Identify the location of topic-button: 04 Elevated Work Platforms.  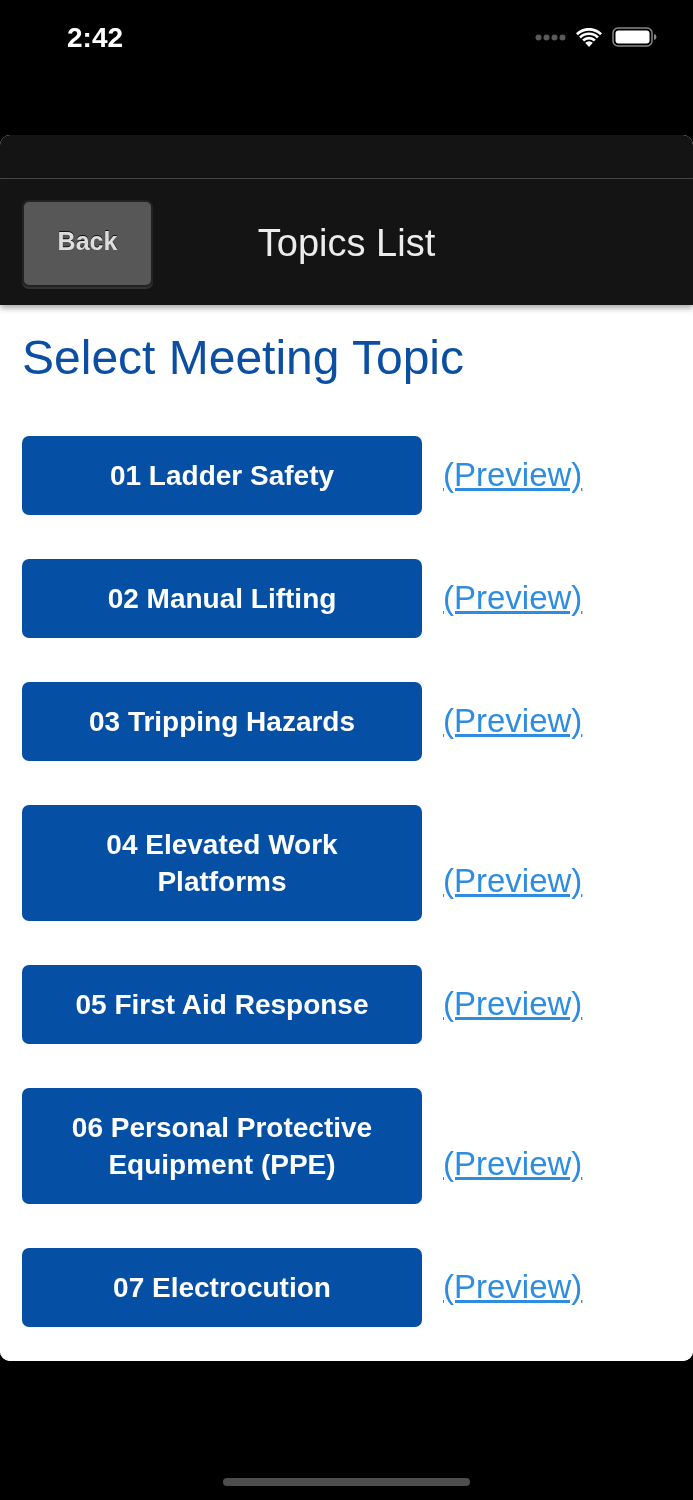
(222, 863).